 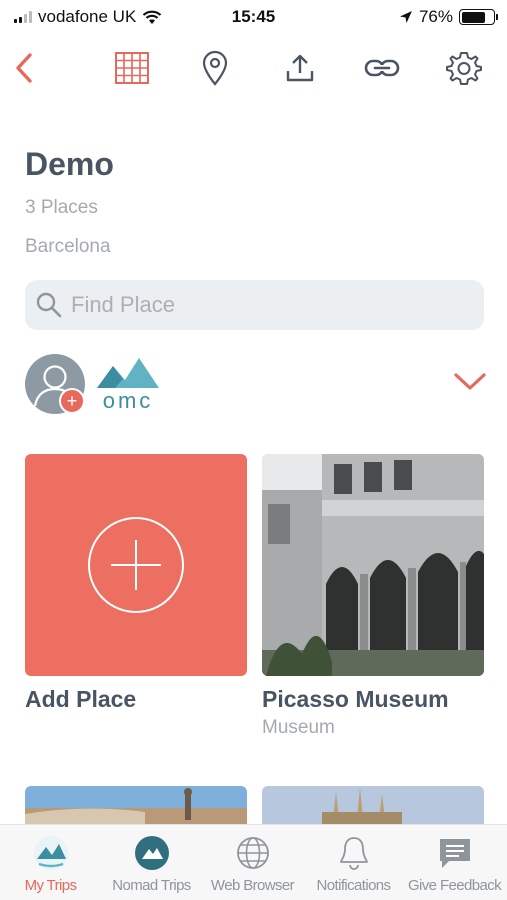 I want to click on settings-gear-icon, so click(x=464, y=68).